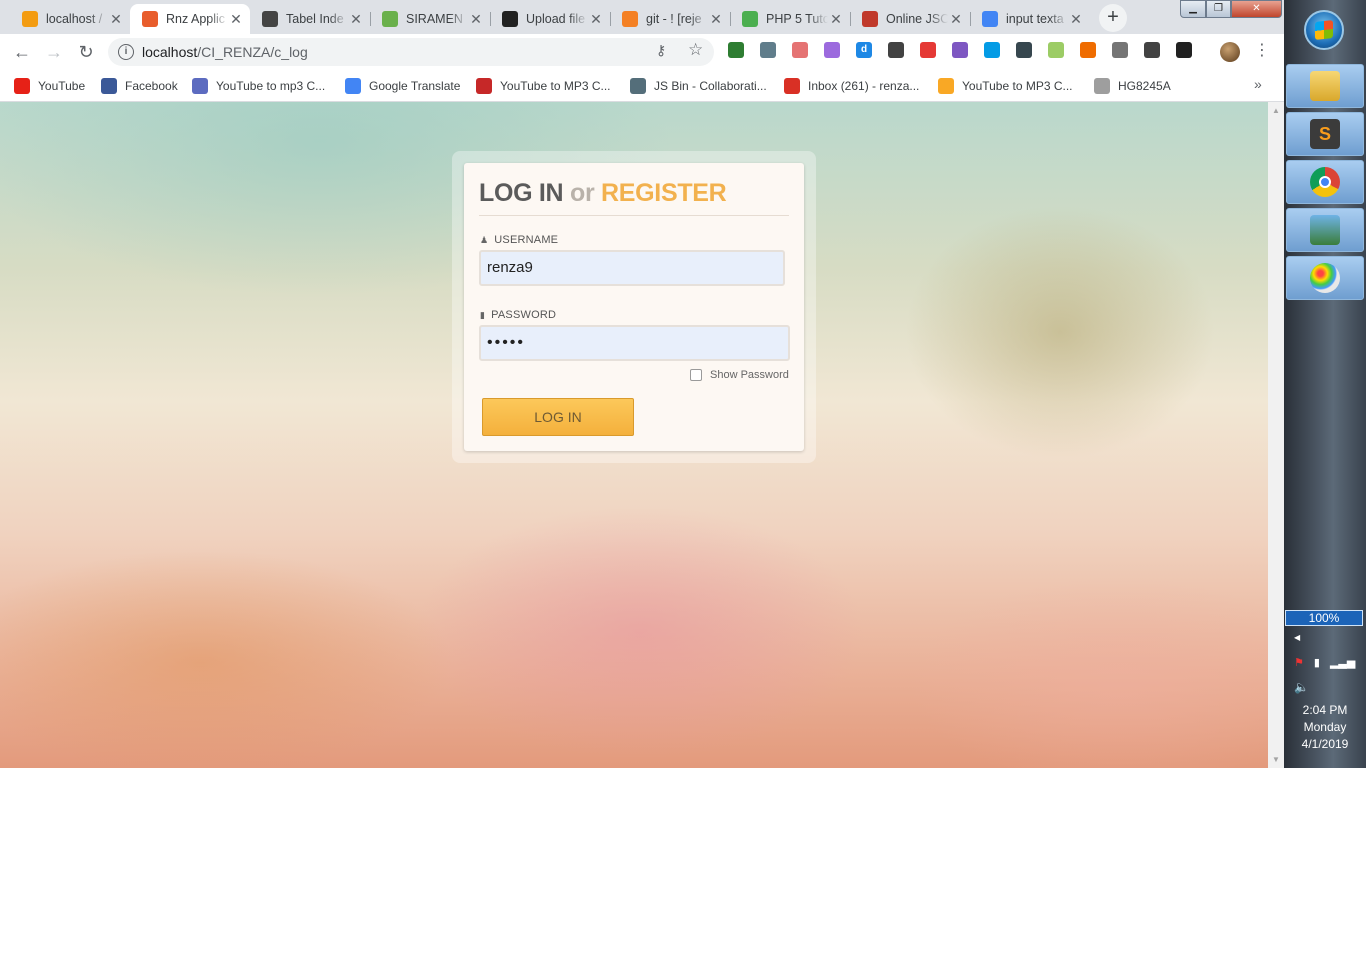  What do you see at coordinates (632, 268) in the screenshot?
I see `username-input: renza9` at bounding box center [632, 268].